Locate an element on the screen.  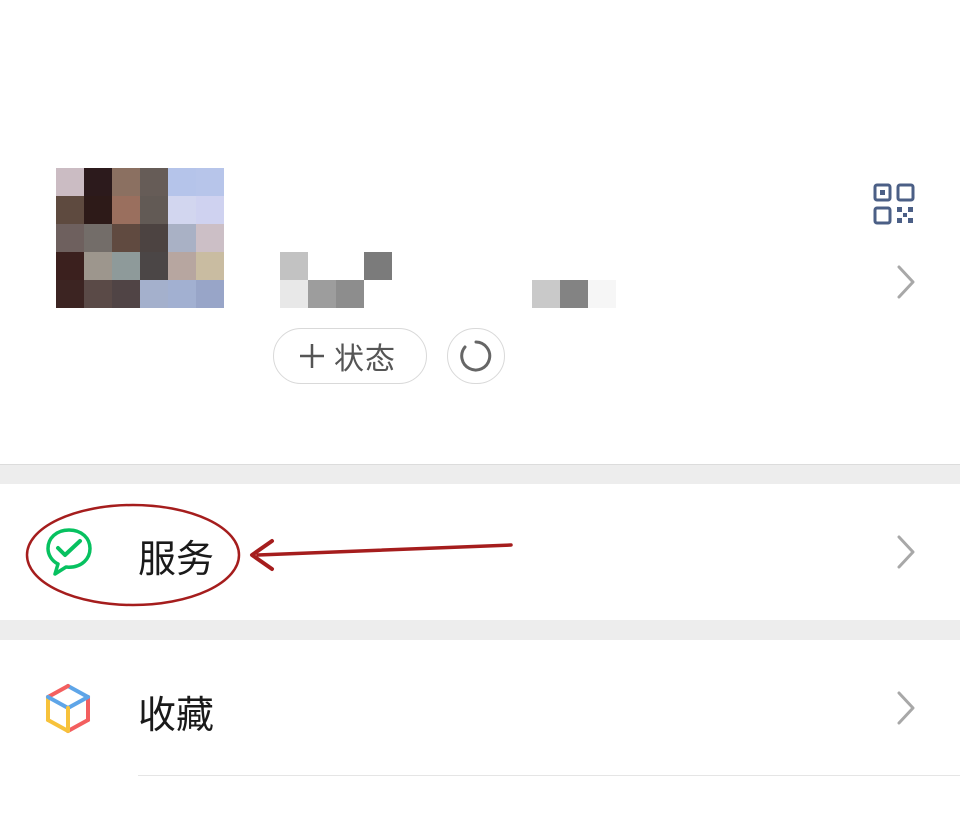
nickname-redacted is located at coordinates (450, 280).